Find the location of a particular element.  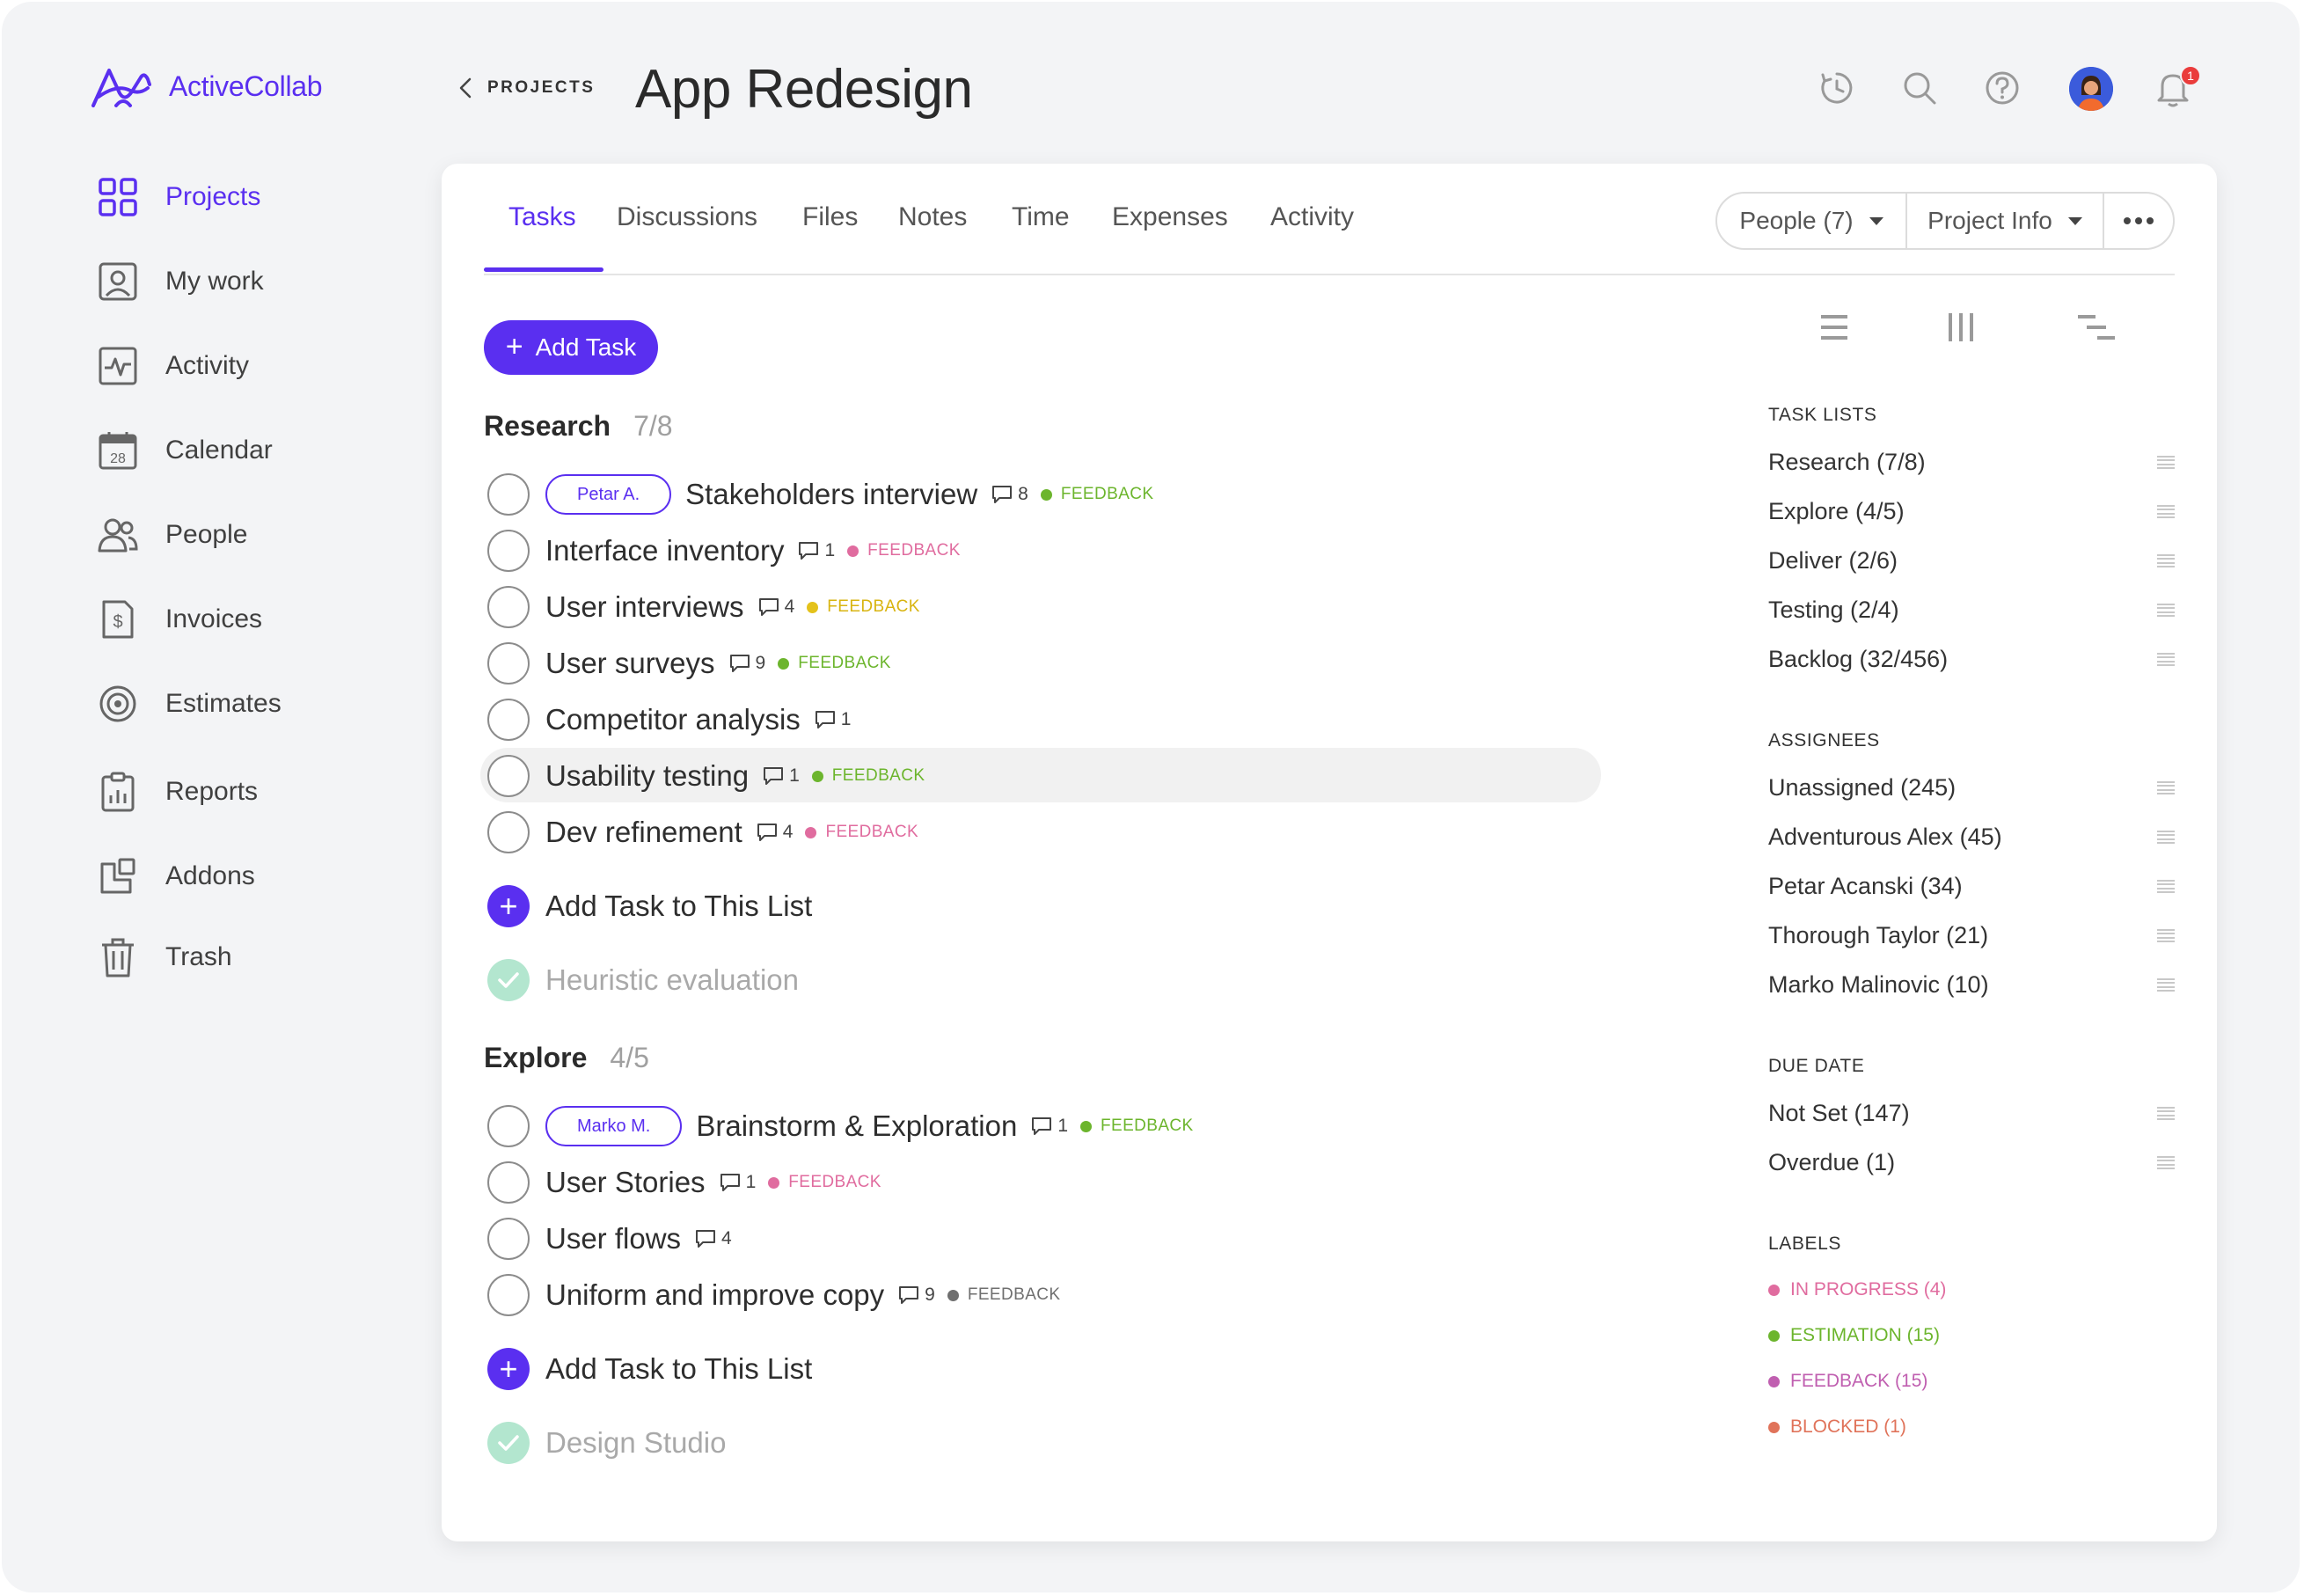

filter-task-list: Explore (4/5) is located at coordinates (1971, 511).